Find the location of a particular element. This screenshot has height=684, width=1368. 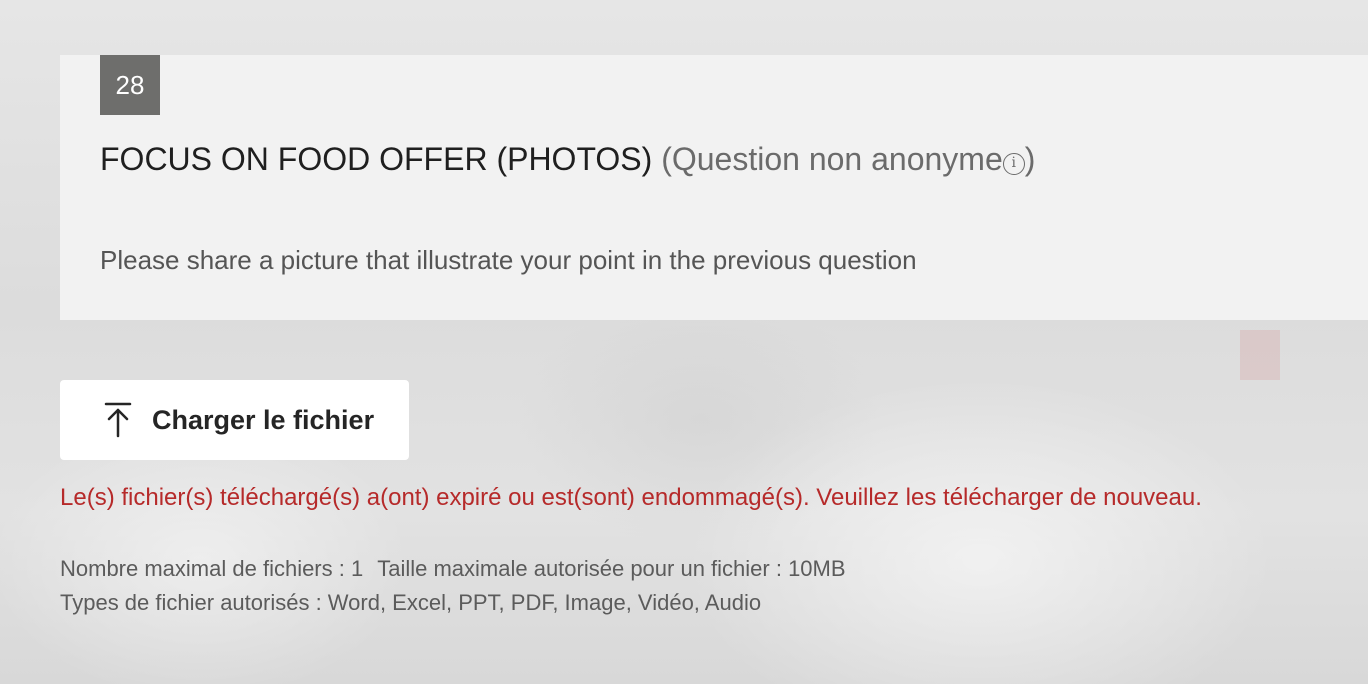

upload-file-label: Charger le fichier is located at coordinates (263, 419).